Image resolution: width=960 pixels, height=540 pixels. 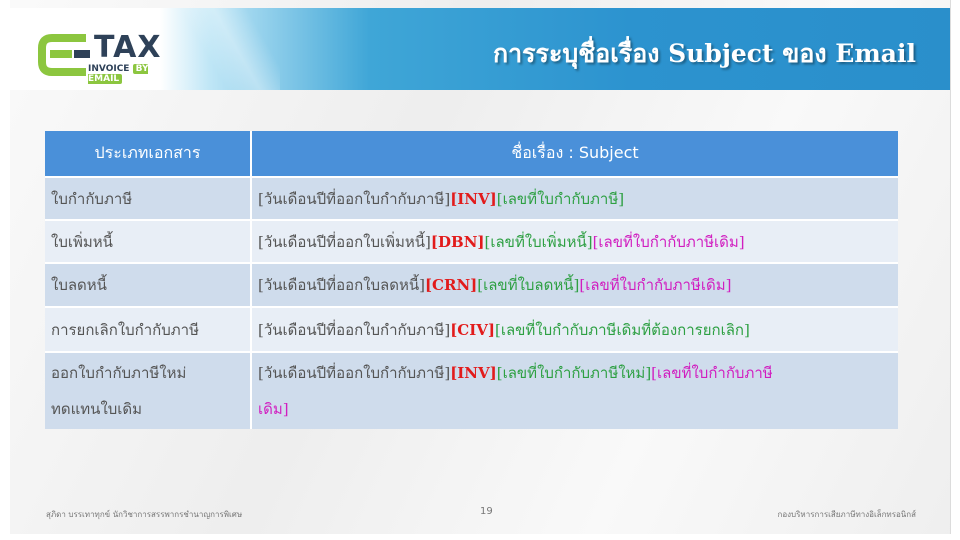 What do you see at coordinates (528, 285) in the screenshot?
I see `subject-number-segment: [เลขที่ใบลดหนี้]` at bounding box center [528, 285].